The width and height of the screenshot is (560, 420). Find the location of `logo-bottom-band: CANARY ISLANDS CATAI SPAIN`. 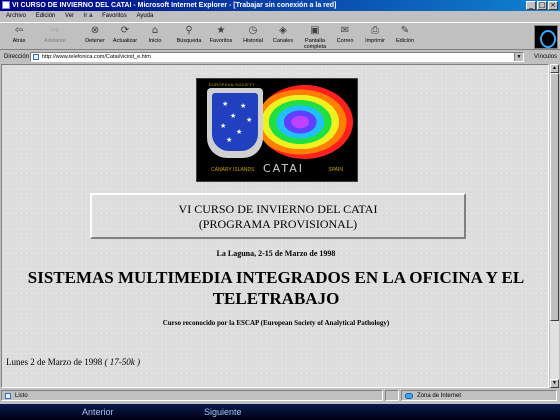

logo-bottom-band: CANARY ISLANDS CATAI SPAIN is located at coordinates (278, 169).